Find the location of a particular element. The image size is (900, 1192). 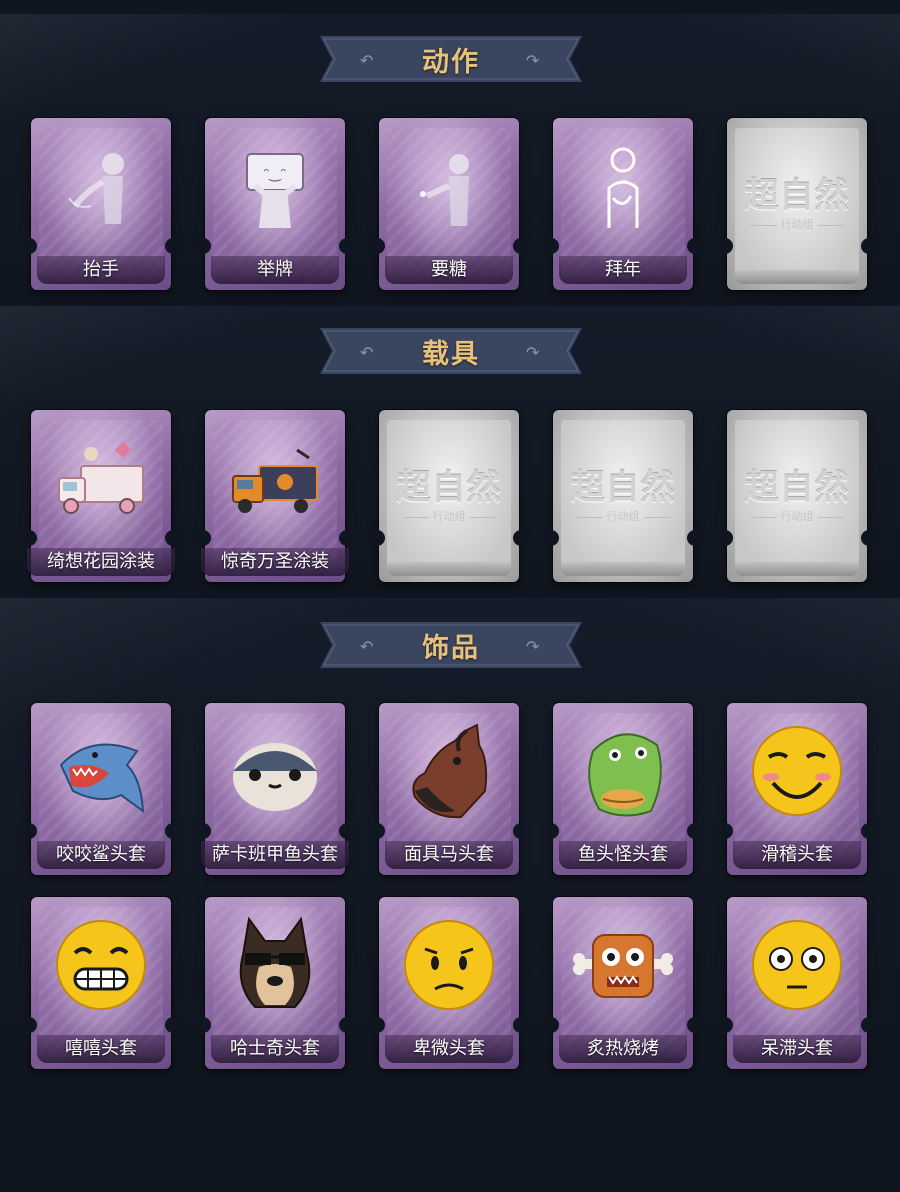

item-card-hold-sign: ᵔ‿ᵔ 举牌 is located at coordinates (275, 204).